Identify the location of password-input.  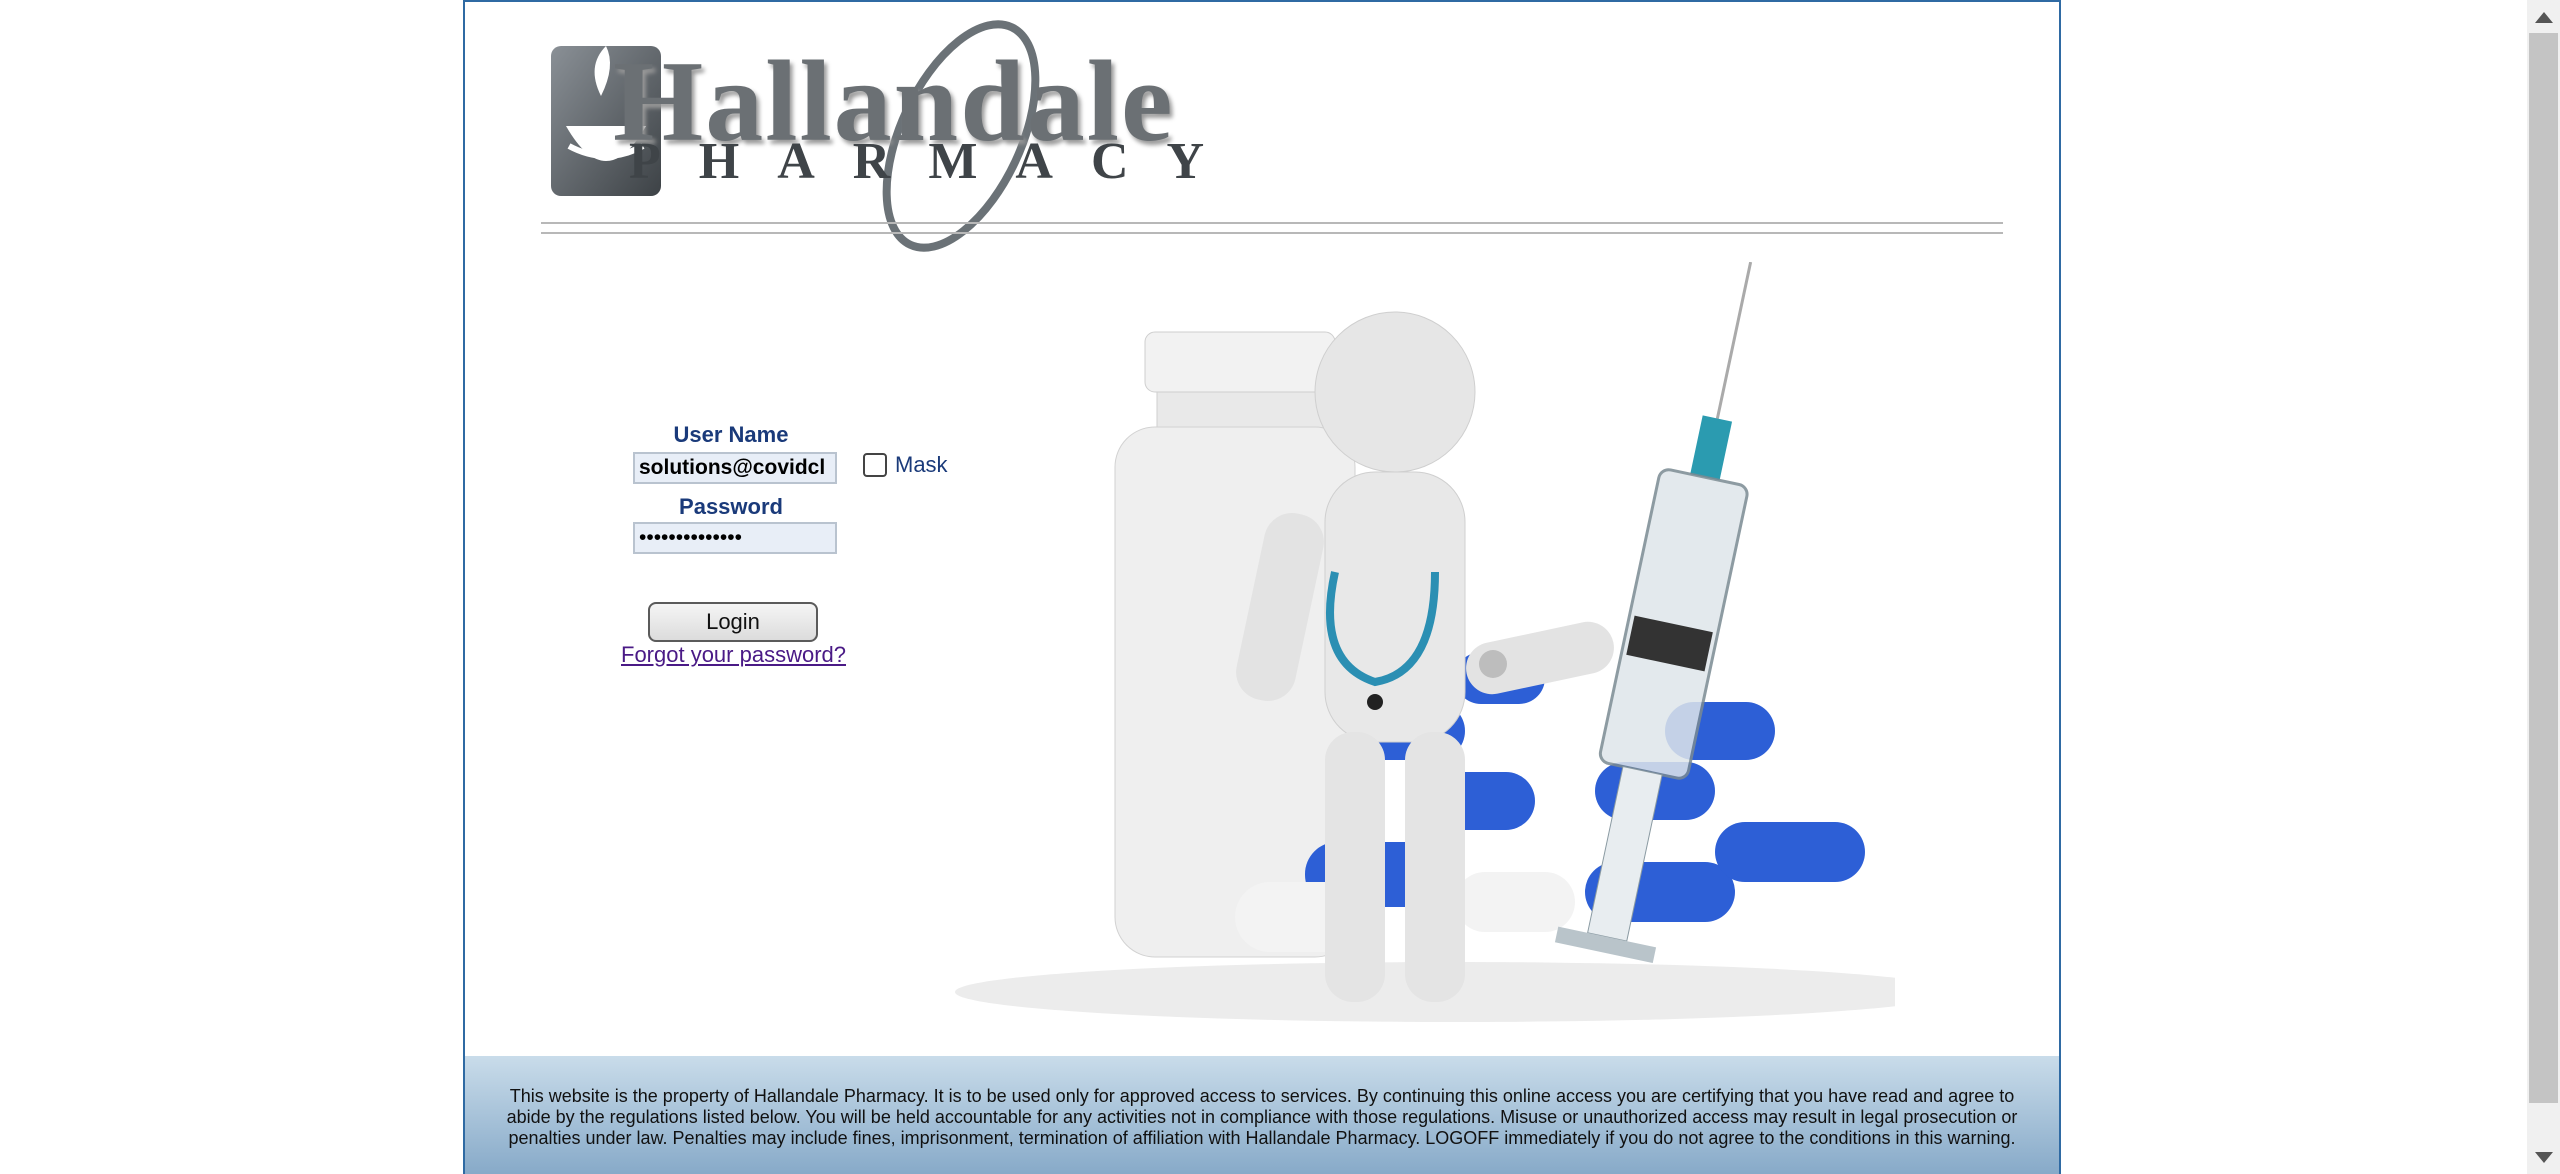
(735, 538).